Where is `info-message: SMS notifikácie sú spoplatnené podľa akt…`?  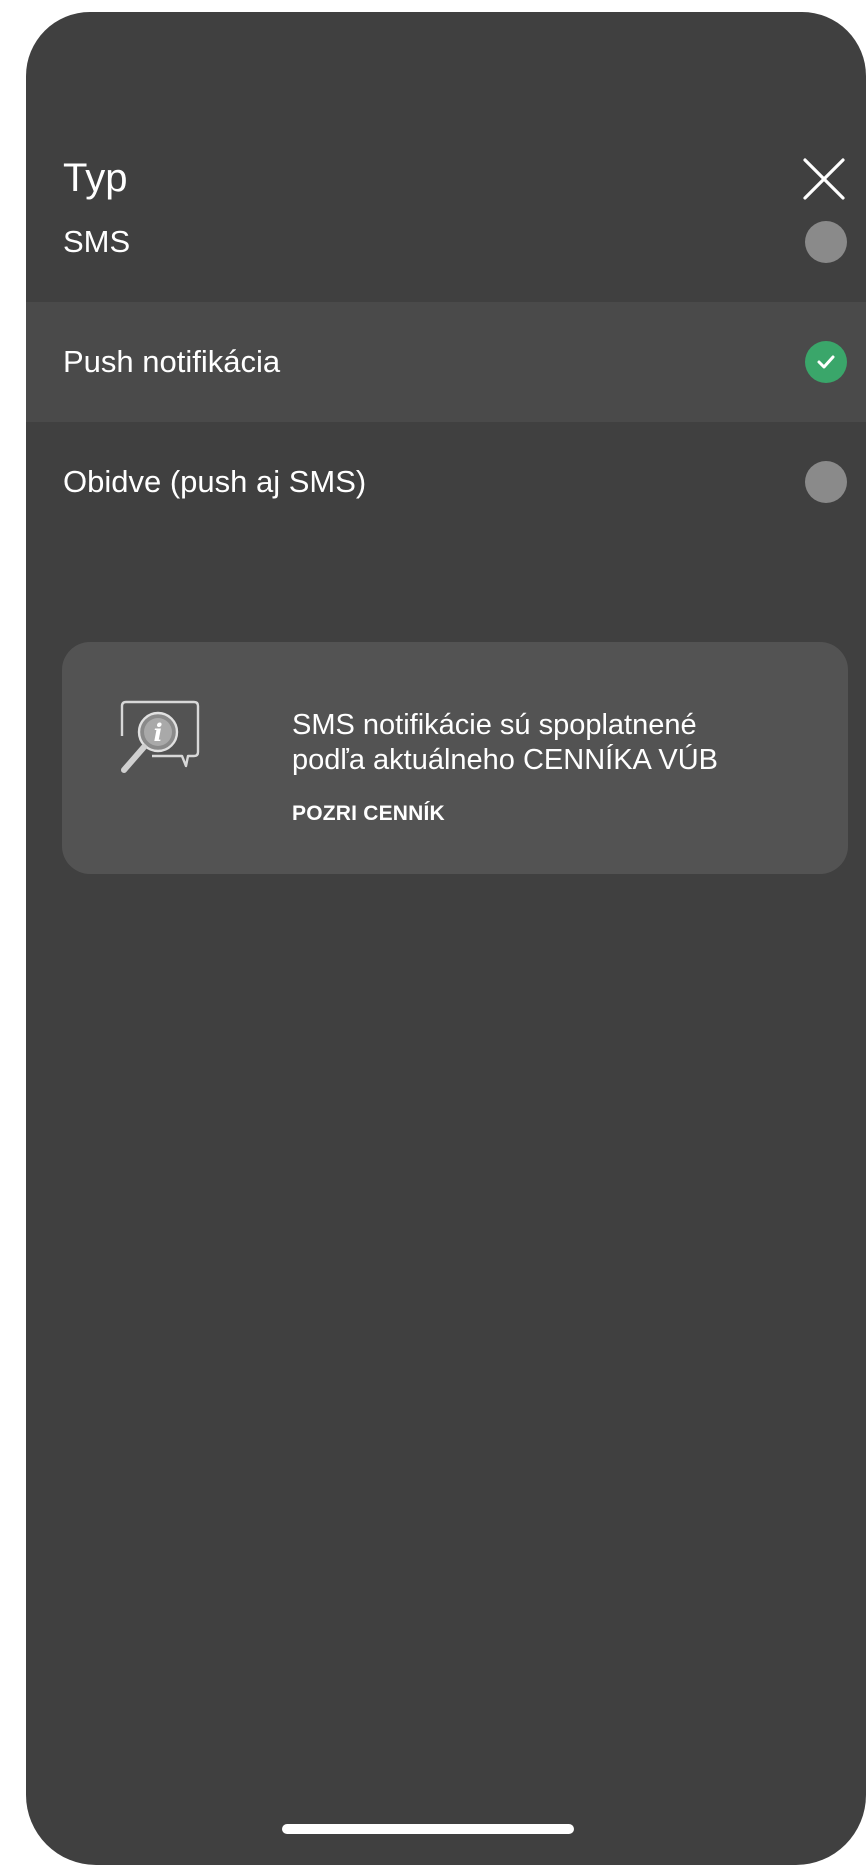 info-message: SMS notifikácie sú spoplatnené podľa akt… is located at coordinates (562, 743).